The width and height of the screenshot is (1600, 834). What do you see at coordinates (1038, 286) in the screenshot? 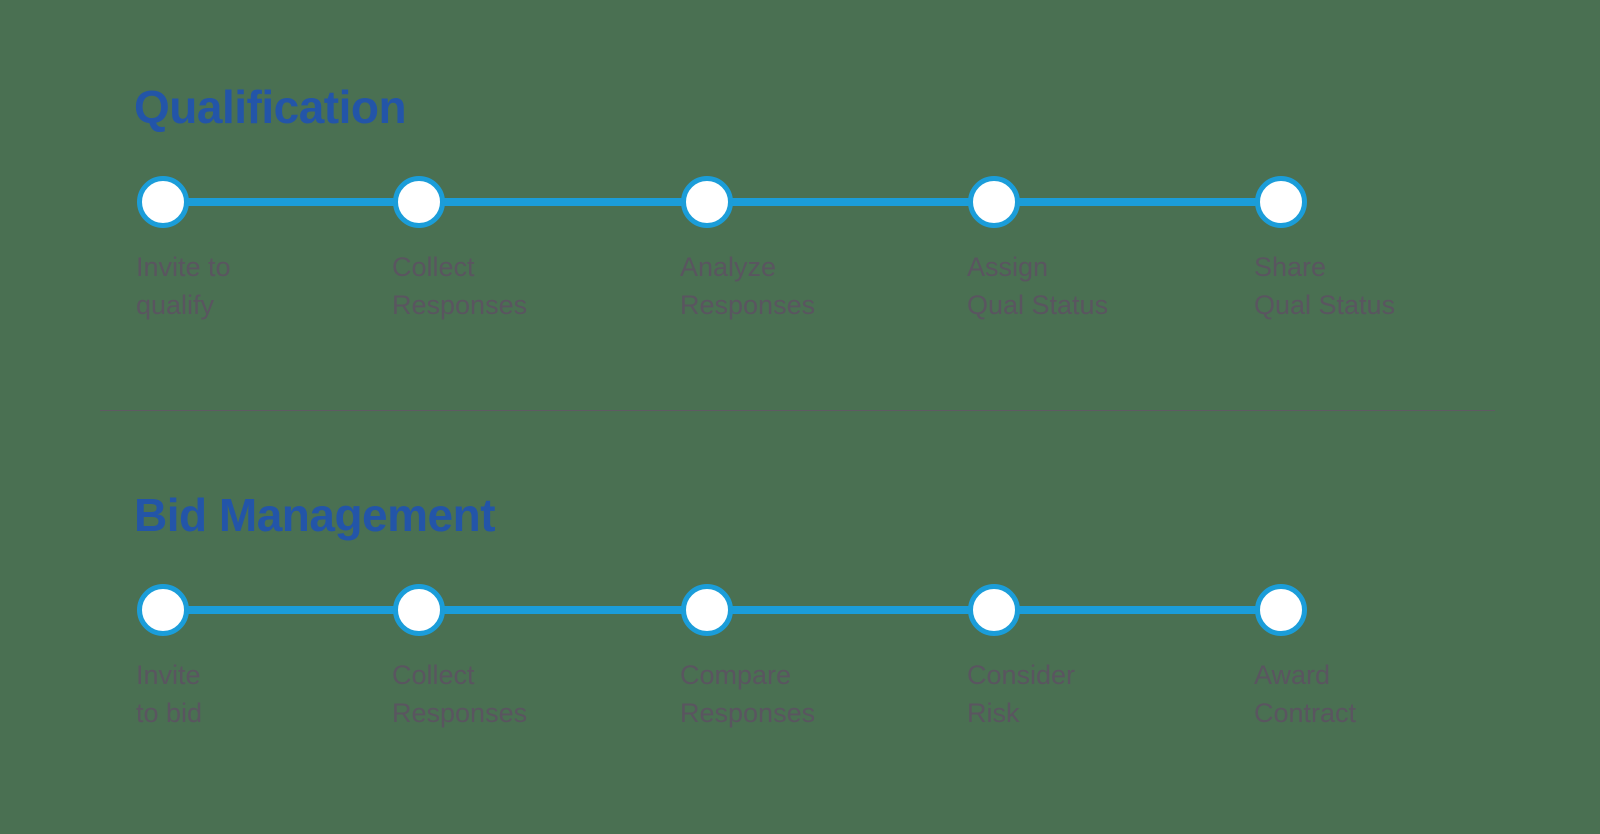
I see `step-label-4: Assign Qual Status` at bounding box center [1038, 286].